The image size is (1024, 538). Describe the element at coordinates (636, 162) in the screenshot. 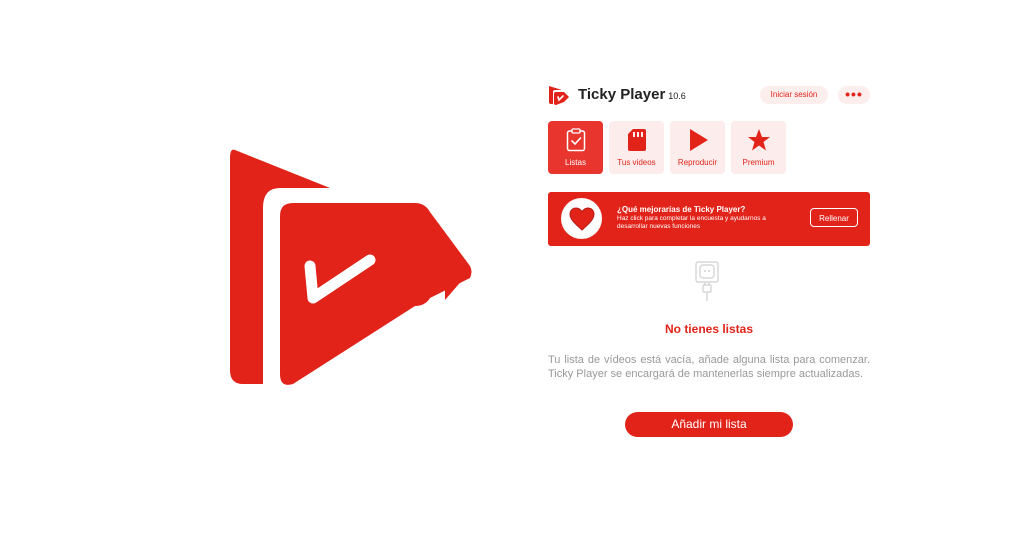

I see `tab-label: Tus videos` at that location.